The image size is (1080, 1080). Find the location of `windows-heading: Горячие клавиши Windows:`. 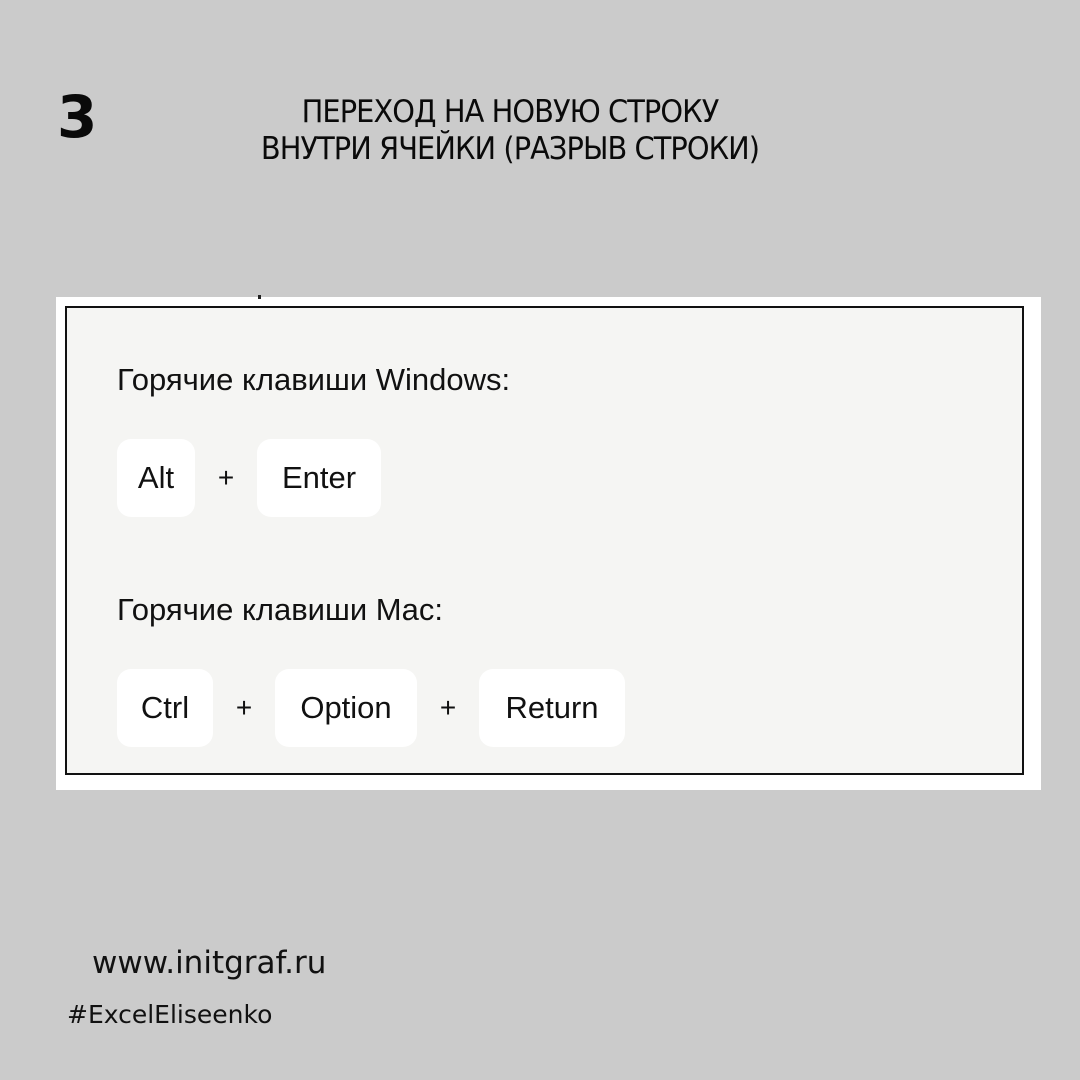

windows-heading: Горячие клавиши Windows: is located at coordinates (314, 379).